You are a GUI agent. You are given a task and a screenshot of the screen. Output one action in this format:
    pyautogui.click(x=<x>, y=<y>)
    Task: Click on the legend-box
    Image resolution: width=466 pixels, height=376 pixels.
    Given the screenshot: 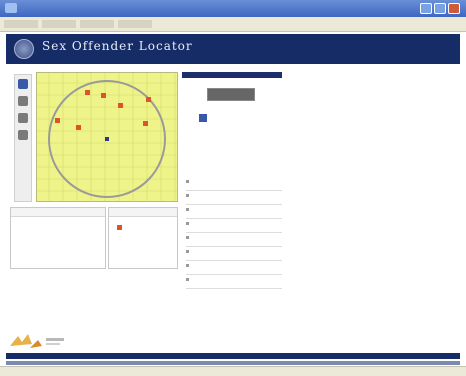 What is the action you would take?
    pyautogui.click(x=143, y=238)
    